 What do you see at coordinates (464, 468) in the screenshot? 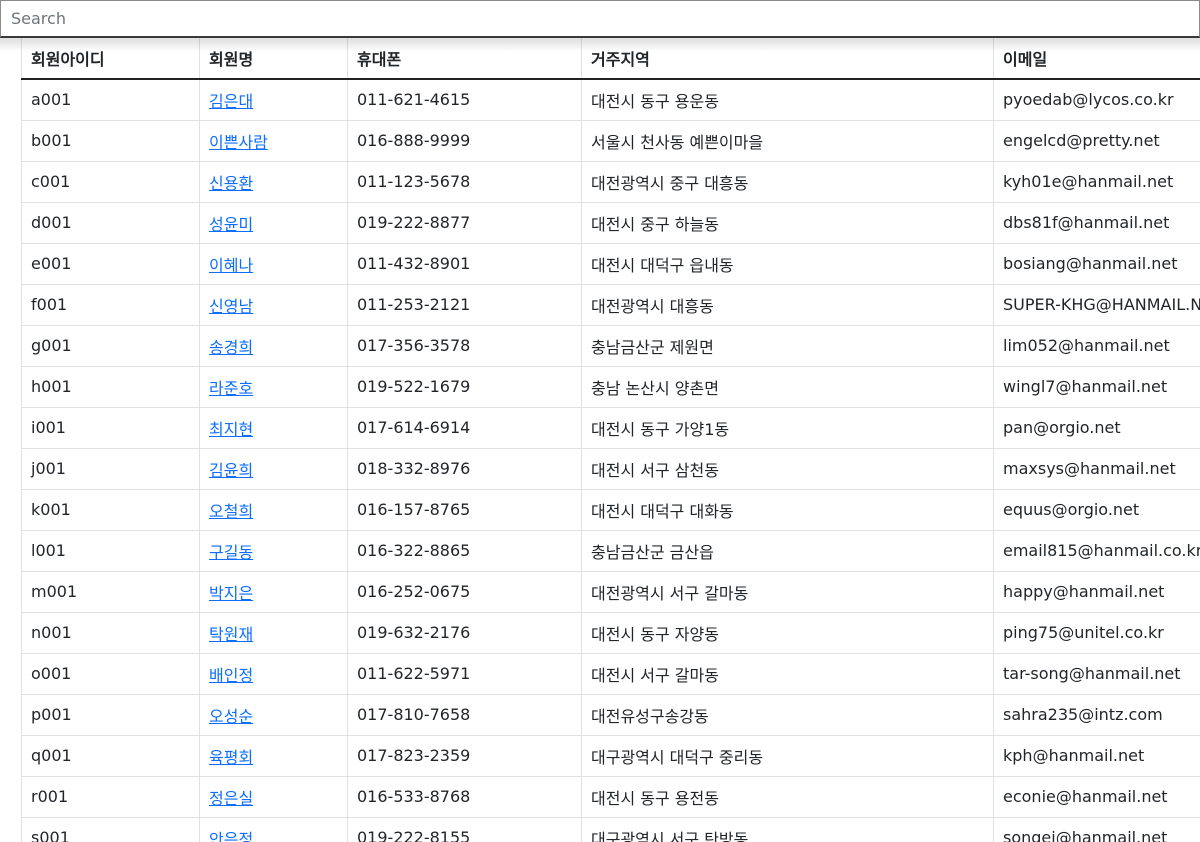
I see `mobile-cell: 018-332-8976` at bounding box center [464, 468].